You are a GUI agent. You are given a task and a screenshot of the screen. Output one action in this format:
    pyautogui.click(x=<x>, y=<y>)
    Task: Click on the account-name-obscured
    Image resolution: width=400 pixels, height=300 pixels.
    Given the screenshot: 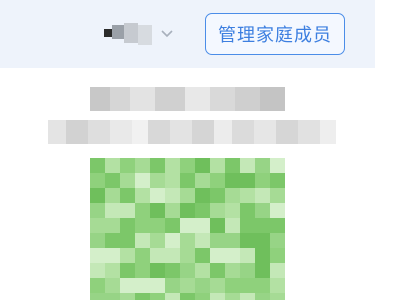 What is the action you would take?
    pyautogui.click(x=129, y=34)
    